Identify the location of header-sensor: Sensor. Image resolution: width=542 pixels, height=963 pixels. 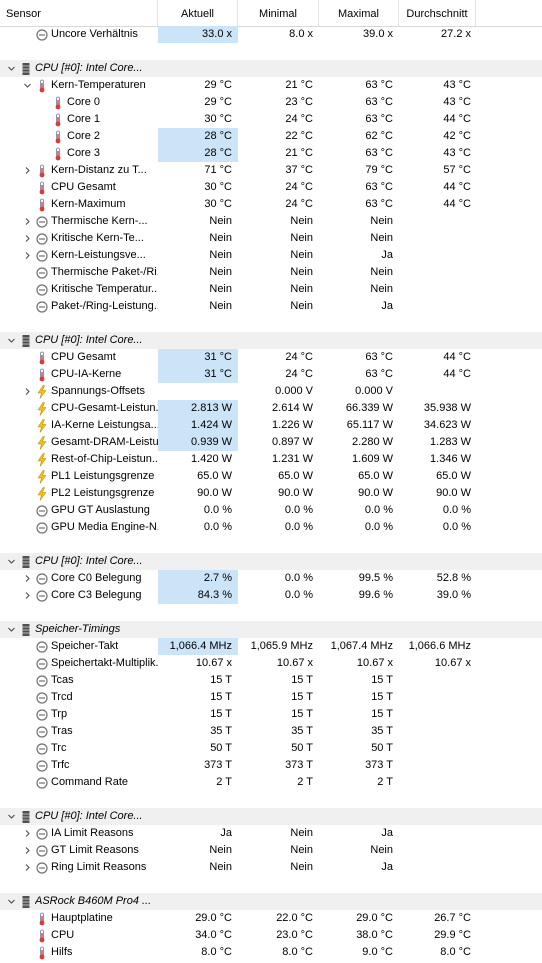
(79, 13).